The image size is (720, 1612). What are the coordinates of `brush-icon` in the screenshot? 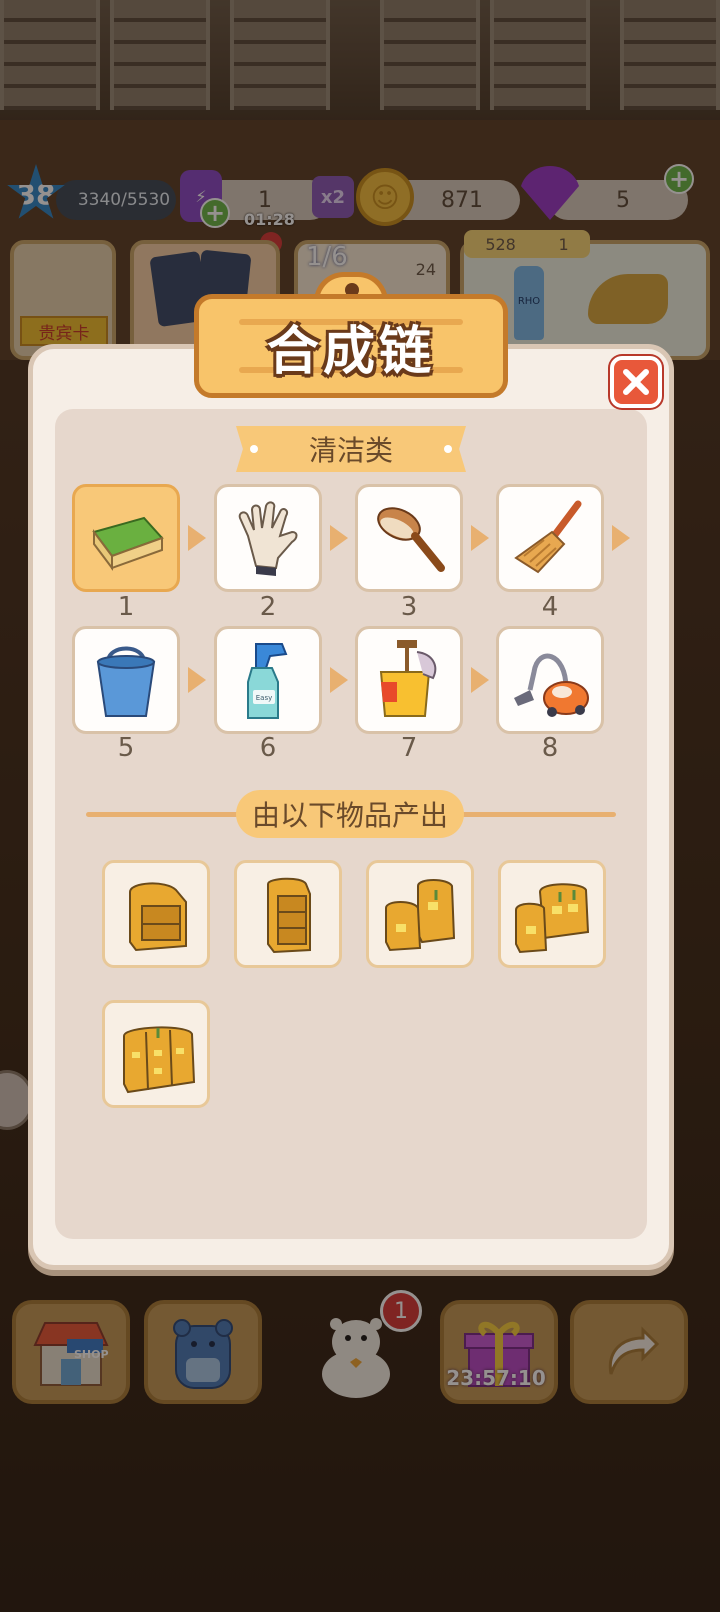 It's located at (411, 539).